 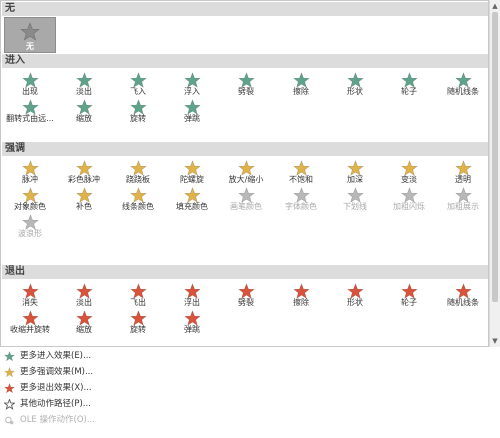 What do you see at coordinates (245, 149) in the screenshot?
I see `section-header-emphasis: 强调` at bounding box center [245, 149].